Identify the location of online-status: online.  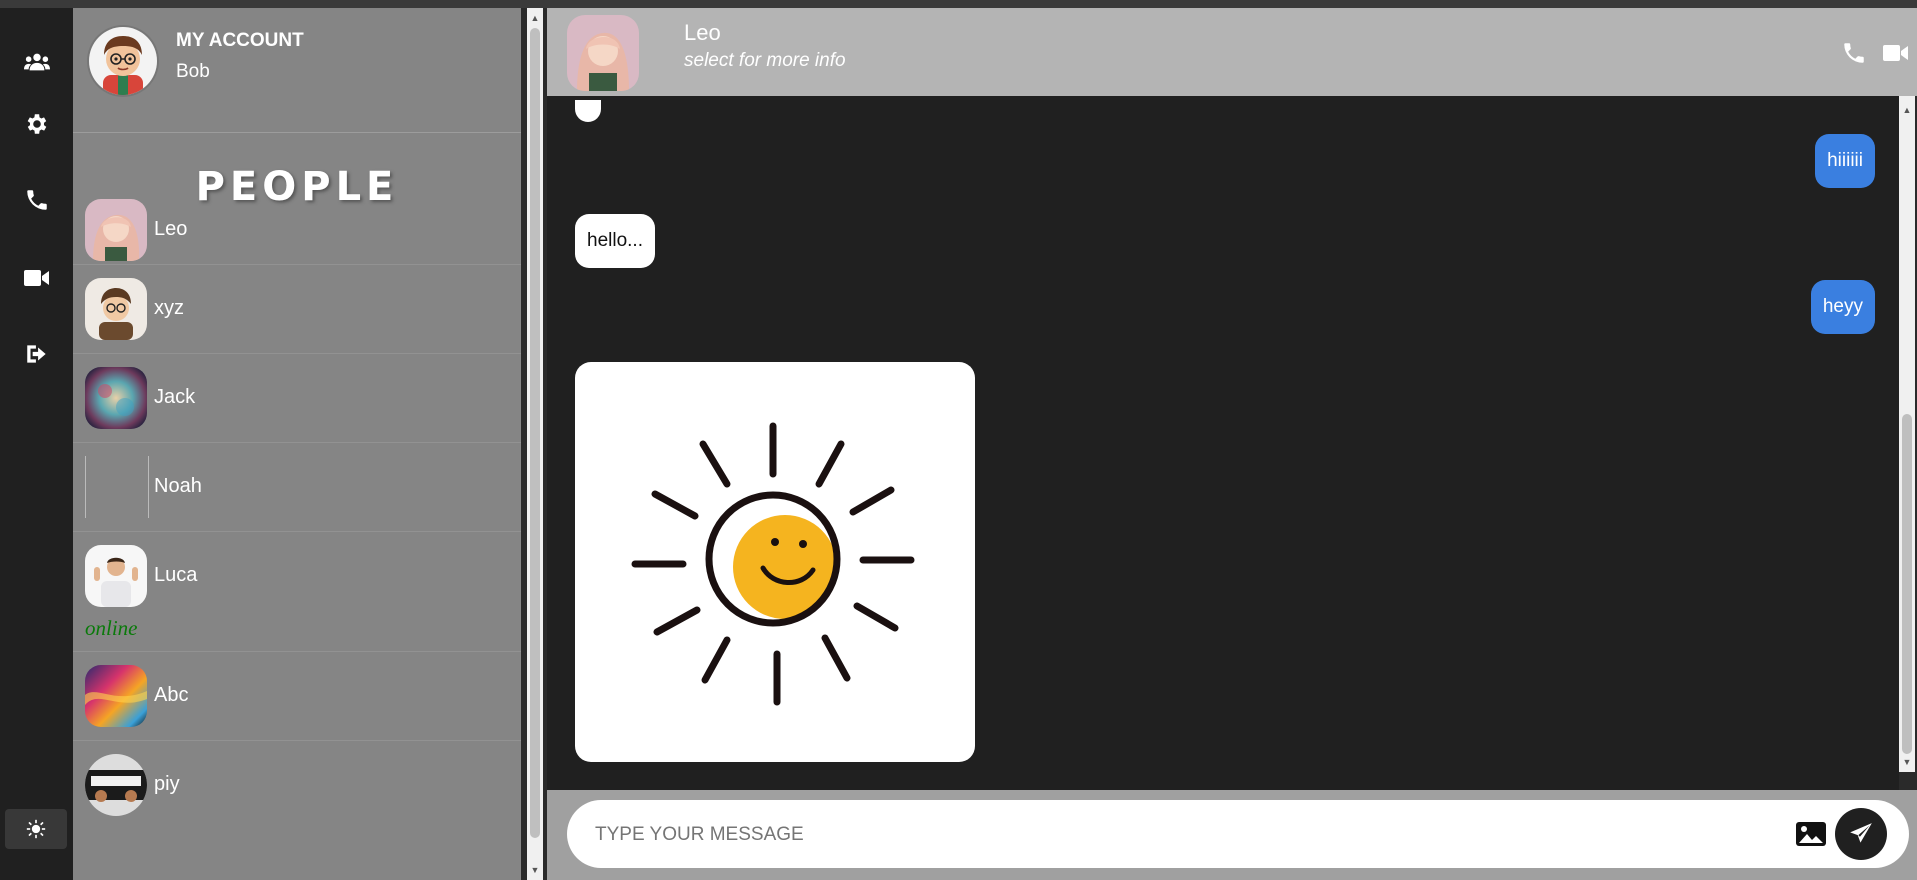
(111, 628).